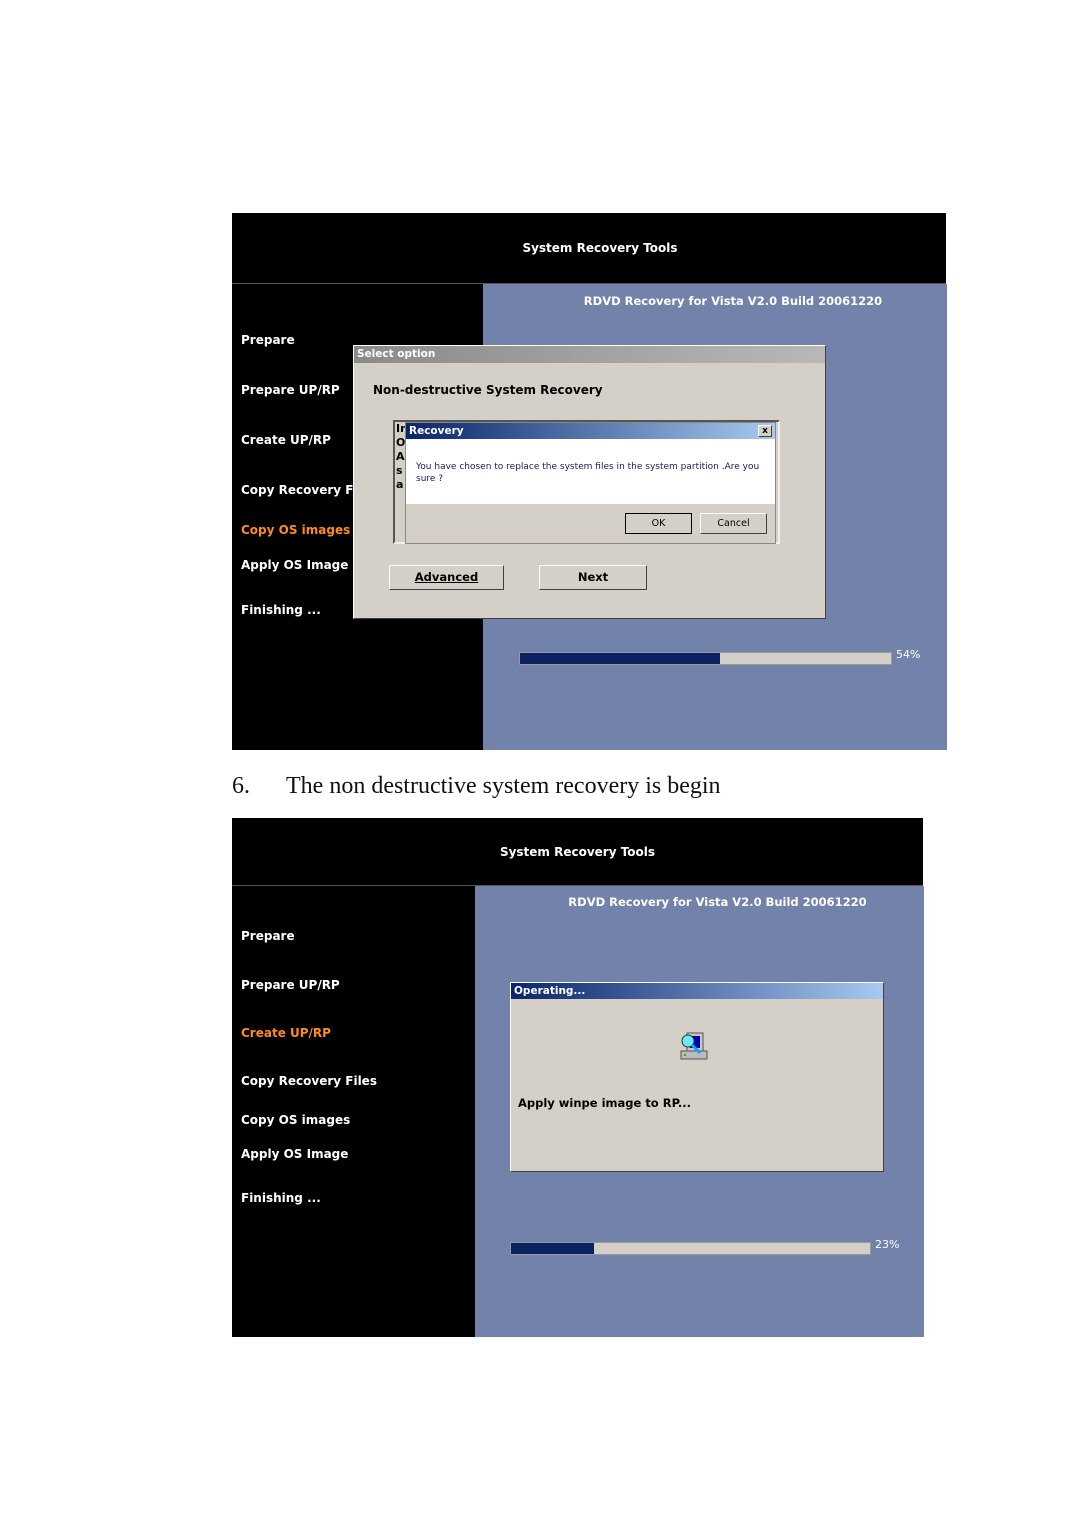  I want to click on progress-percent: 23%, so click(887, 1244).